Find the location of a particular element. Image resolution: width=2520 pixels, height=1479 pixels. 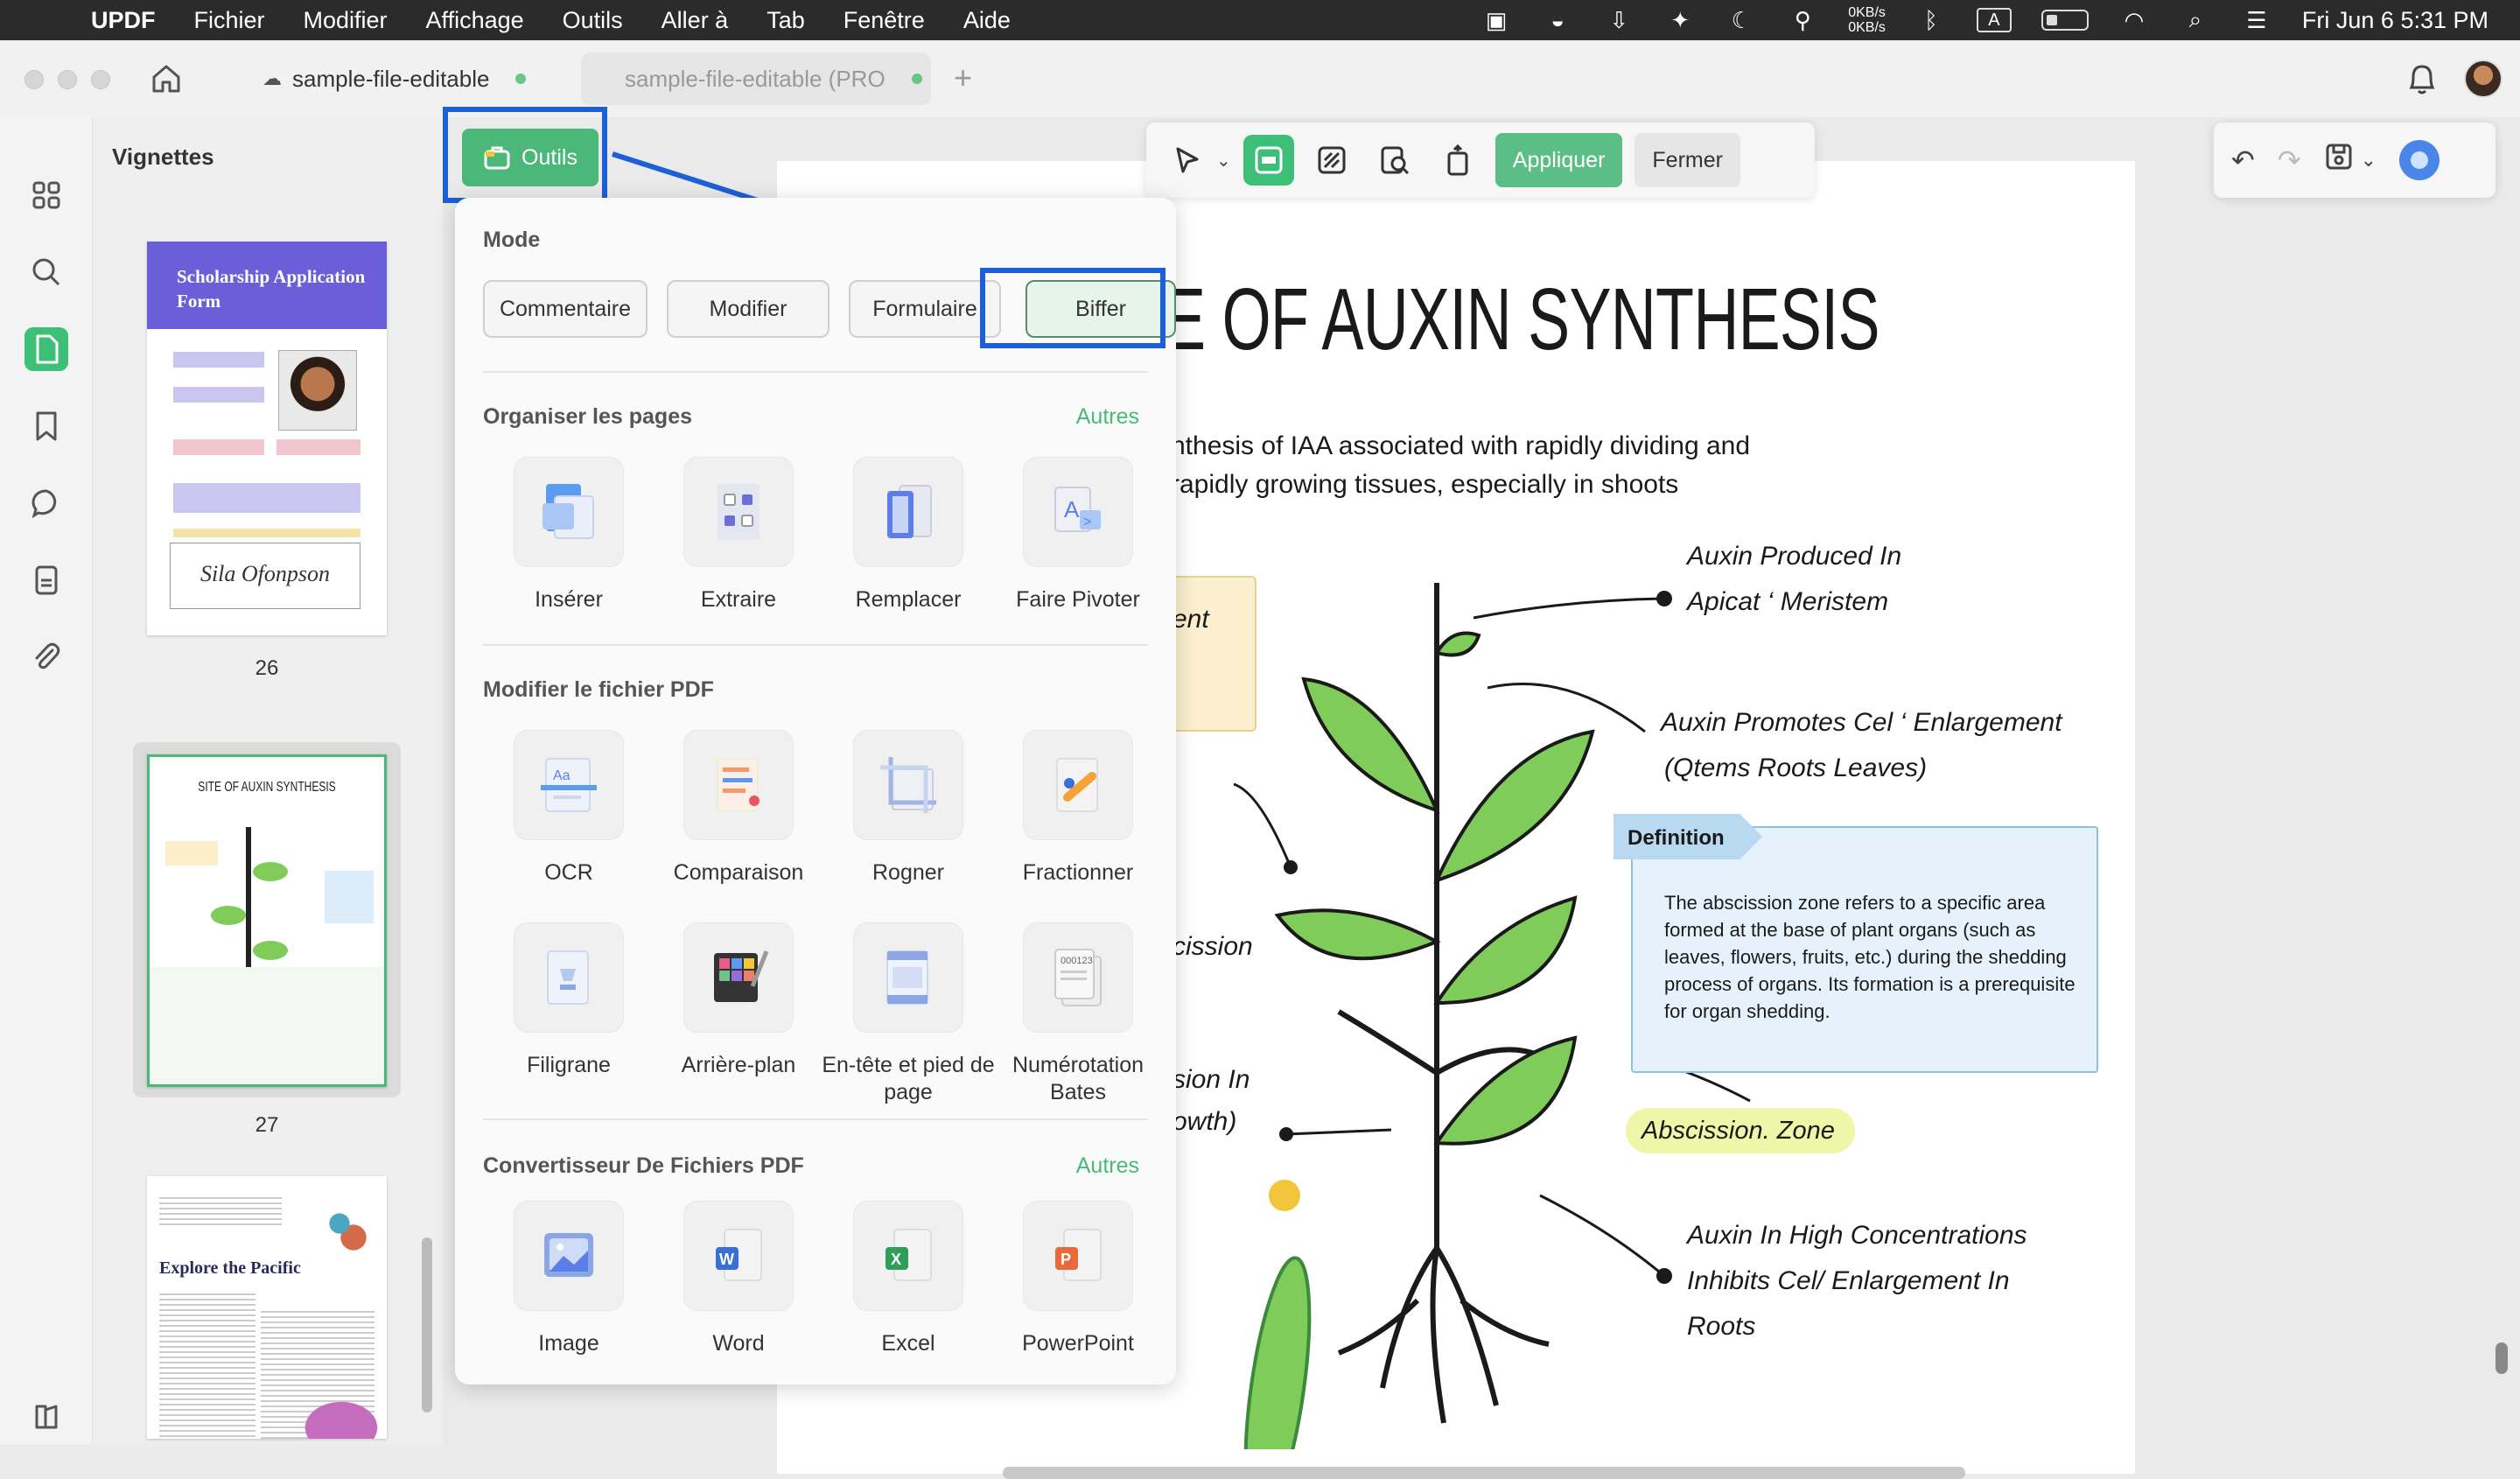

bookmark-icon is located at coordinates (46, 426).